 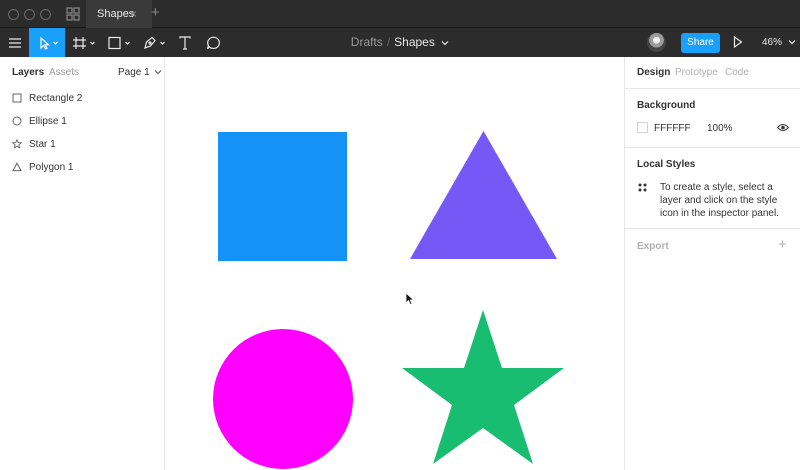 I want to click on frame-icon, so click(x=84, y=42).